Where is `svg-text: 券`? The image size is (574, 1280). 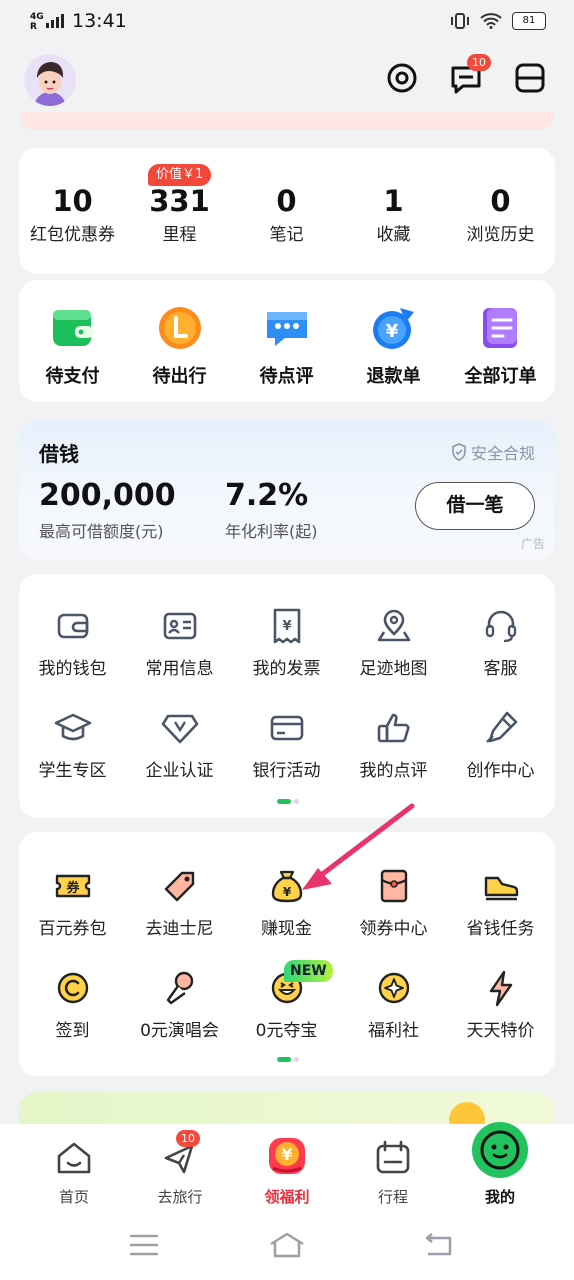
svg-text: 券 is located at coordinates (72, 888).